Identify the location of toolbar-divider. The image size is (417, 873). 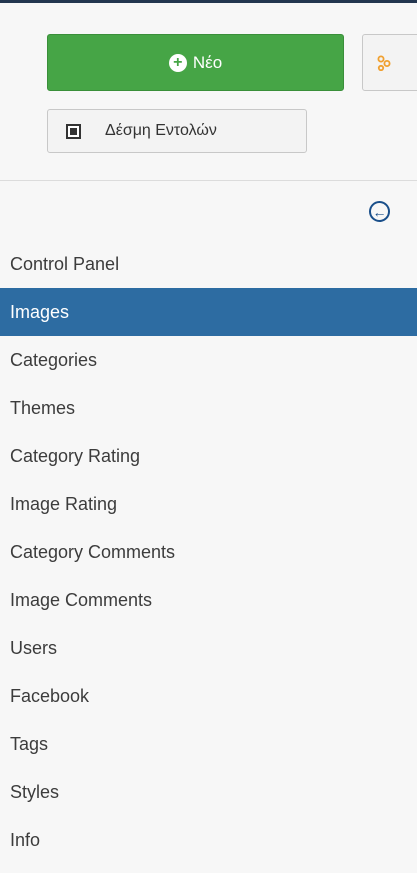
(208, 180).